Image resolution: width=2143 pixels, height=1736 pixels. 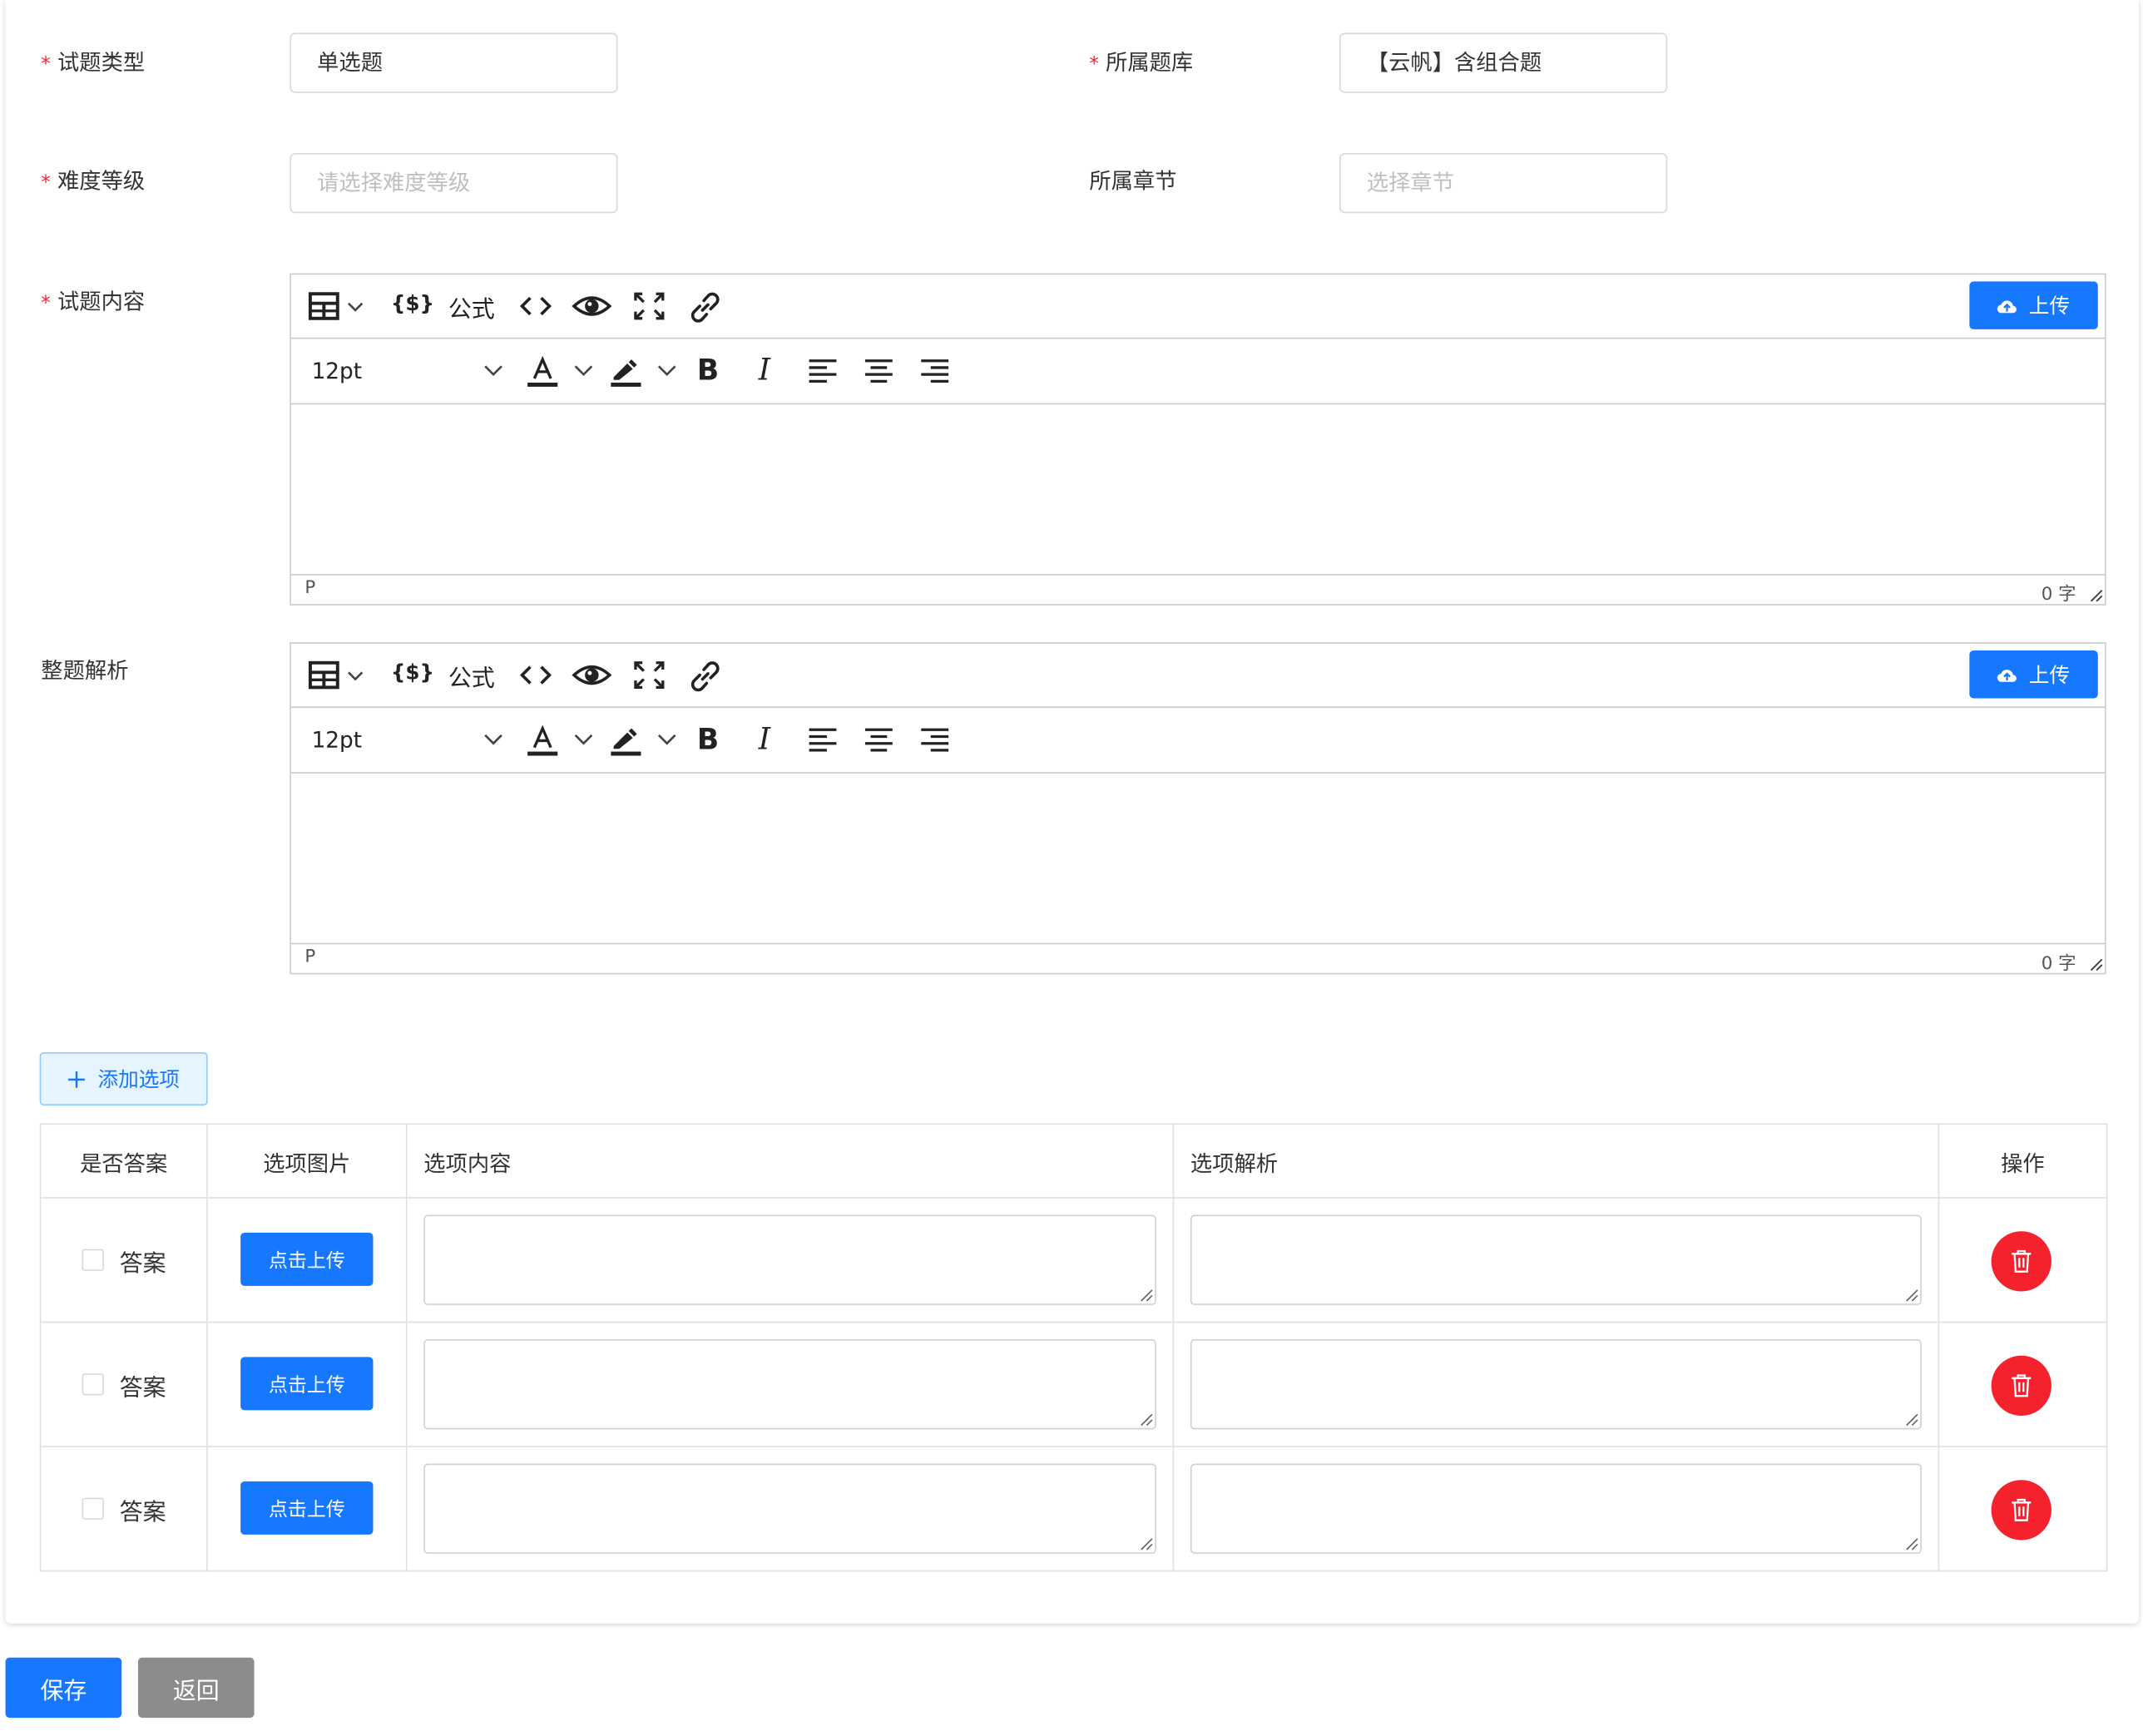 I want to click on save-button: 保存, so click(x=63, y=1688).